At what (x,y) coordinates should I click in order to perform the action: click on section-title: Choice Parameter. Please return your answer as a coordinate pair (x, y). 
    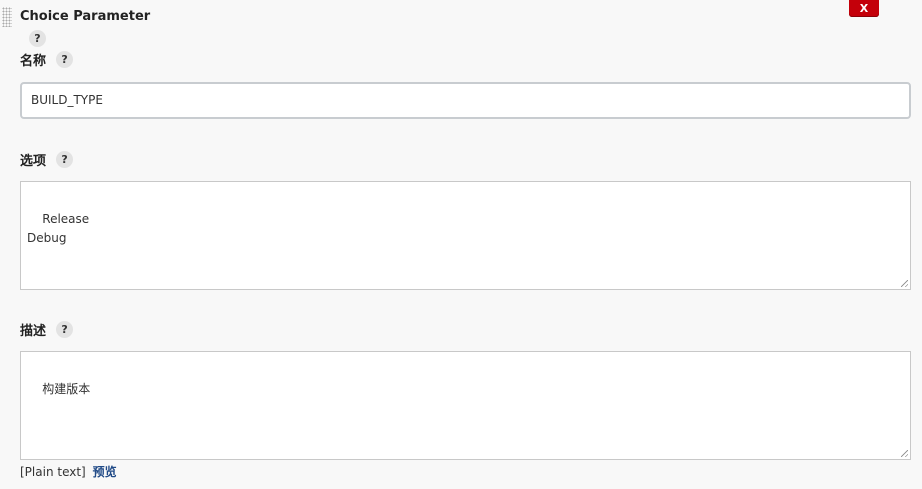
    Looking at the image, I should click on (85, 16).